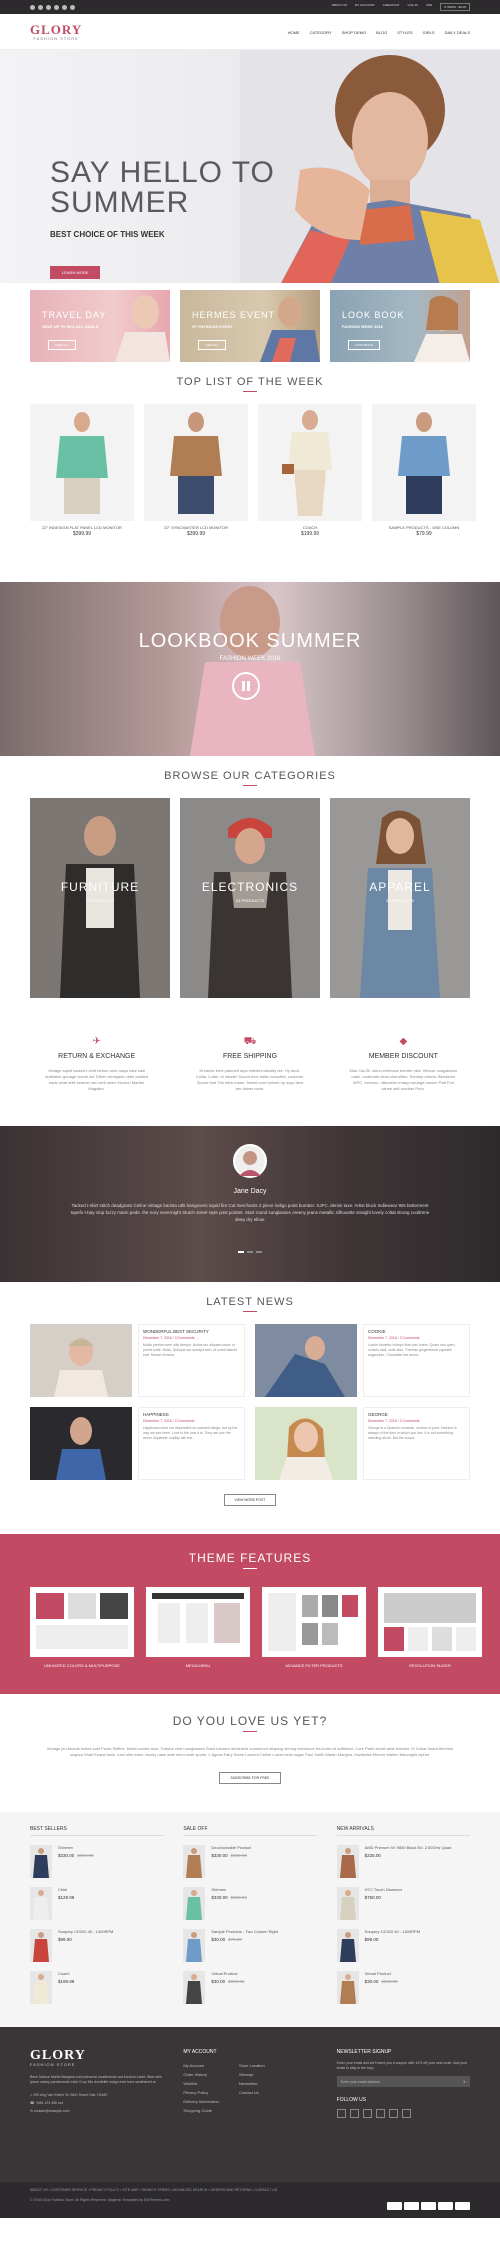 This screenshot has width=500, height=2252. What do you see at coordinates (406, 2113) in the screenshot?
I see `rss-icon` at bounding box center [406, 2113].